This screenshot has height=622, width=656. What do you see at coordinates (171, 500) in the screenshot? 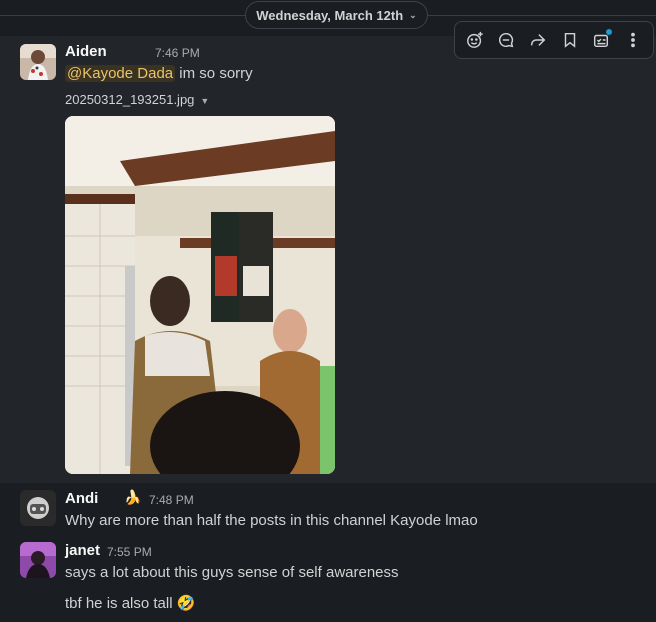
I see `message-timestamp: 7:48 PM` at bounding box center [171, 500].